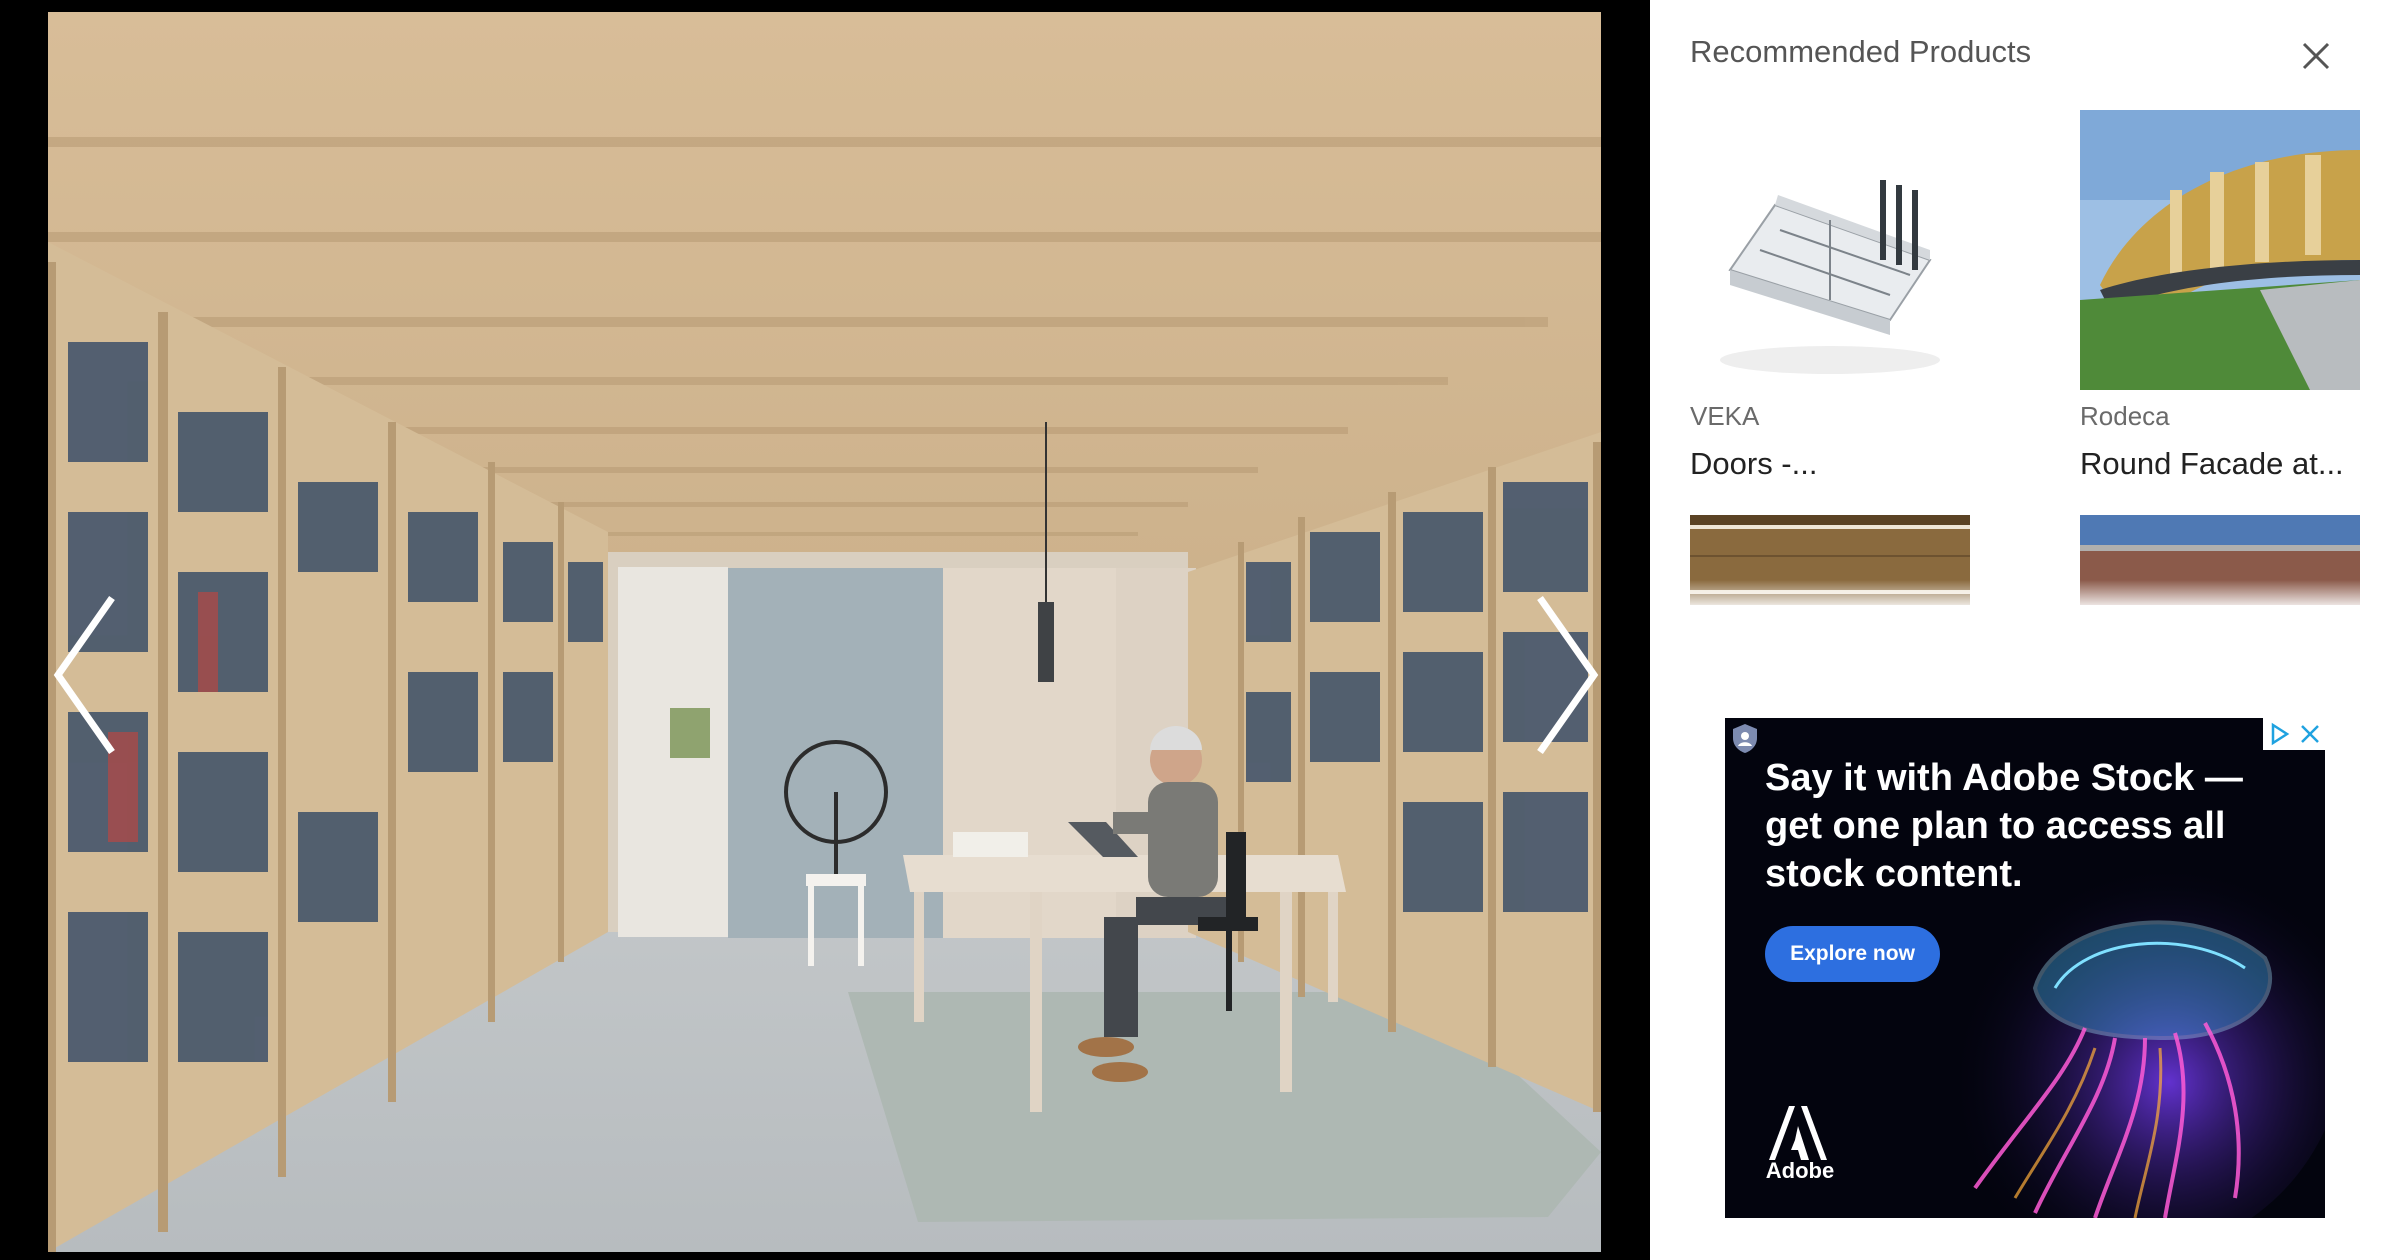  I want to click on chevron-right-icon, so click(1568, 675).